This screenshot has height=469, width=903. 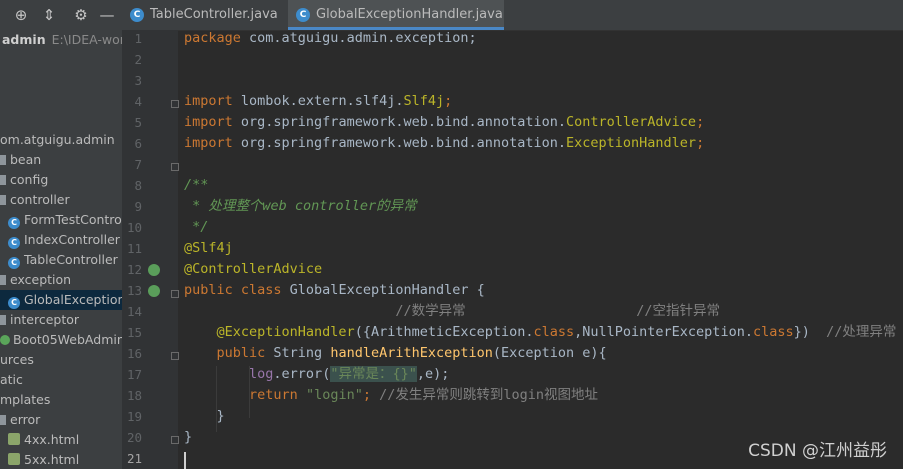 What do you see at coordinates (303, 15) in the screenshot?
I see `class-icon: C` at bounding box center [303, 15].